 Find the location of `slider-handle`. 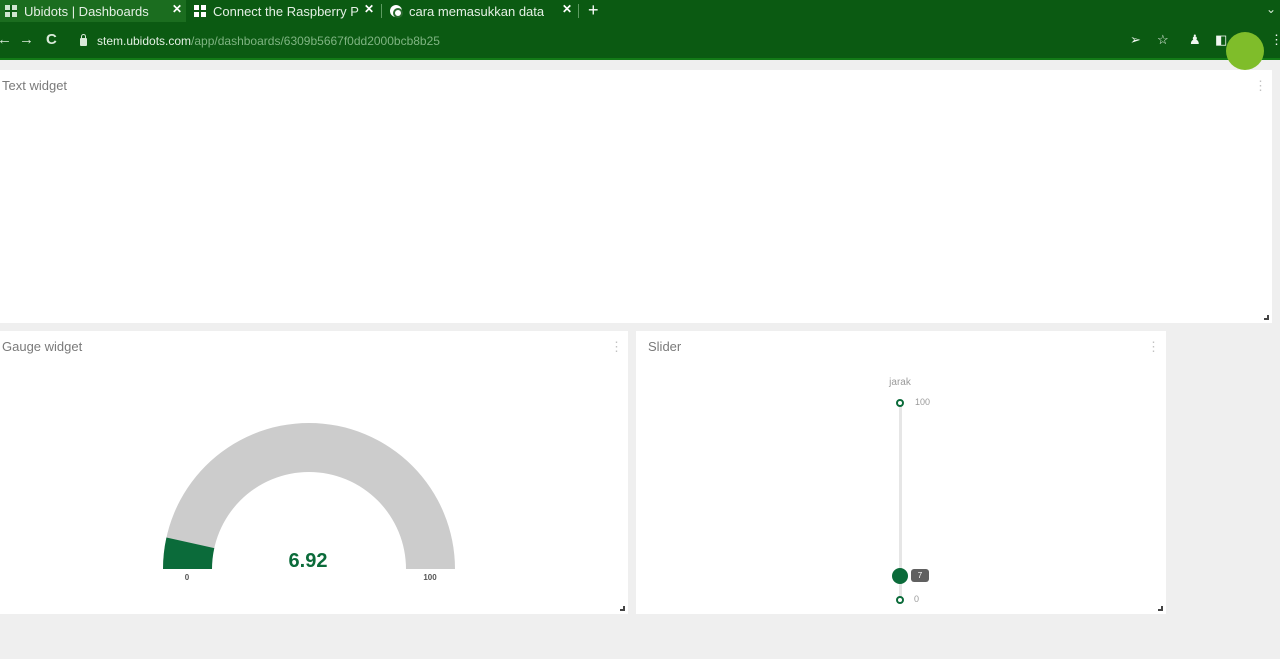

slider-handle is located at coordinates (900, 575).